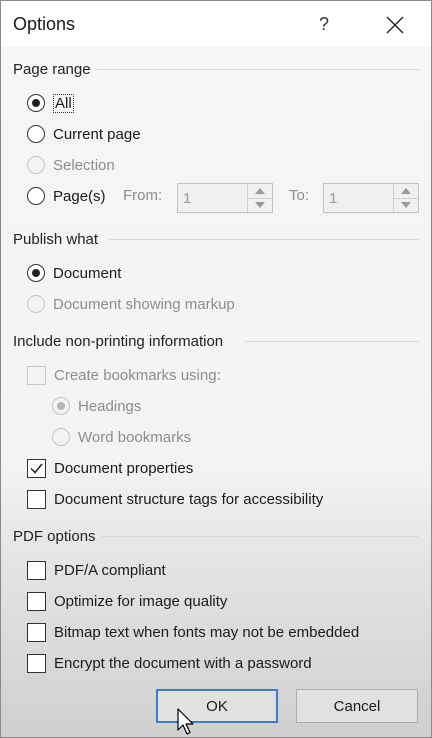 The height and width of the screenshot is (738, 432). Describe the element at coordinates (110, 570) in the screenshot. I see `checkbox-pdfa-compliant-label: PDF/A compliant` at that location.